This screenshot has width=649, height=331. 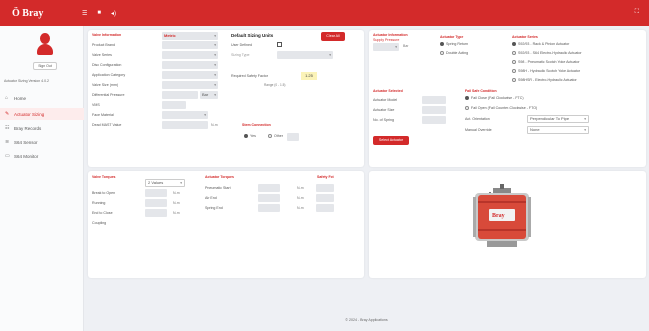 I want to click on stop-icon: ■, so click(x=99, y=13).